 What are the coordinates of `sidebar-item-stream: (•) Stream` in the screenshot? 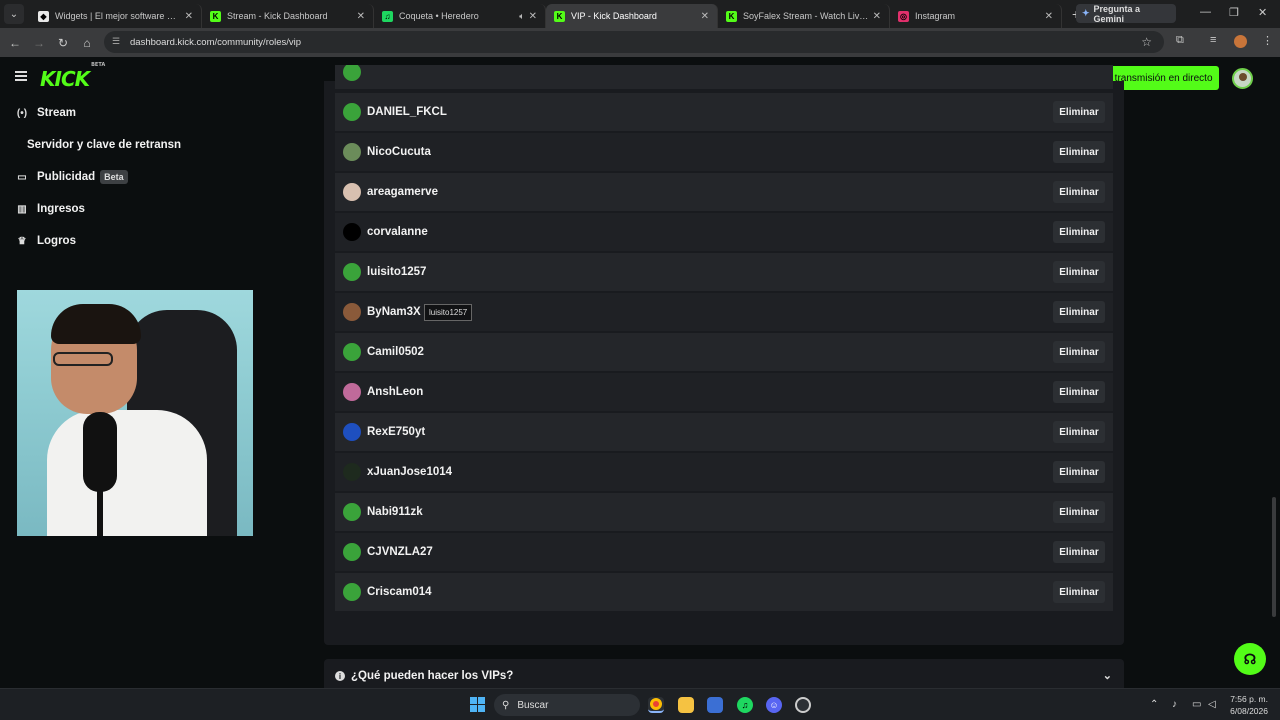 It's located at (46, 113).